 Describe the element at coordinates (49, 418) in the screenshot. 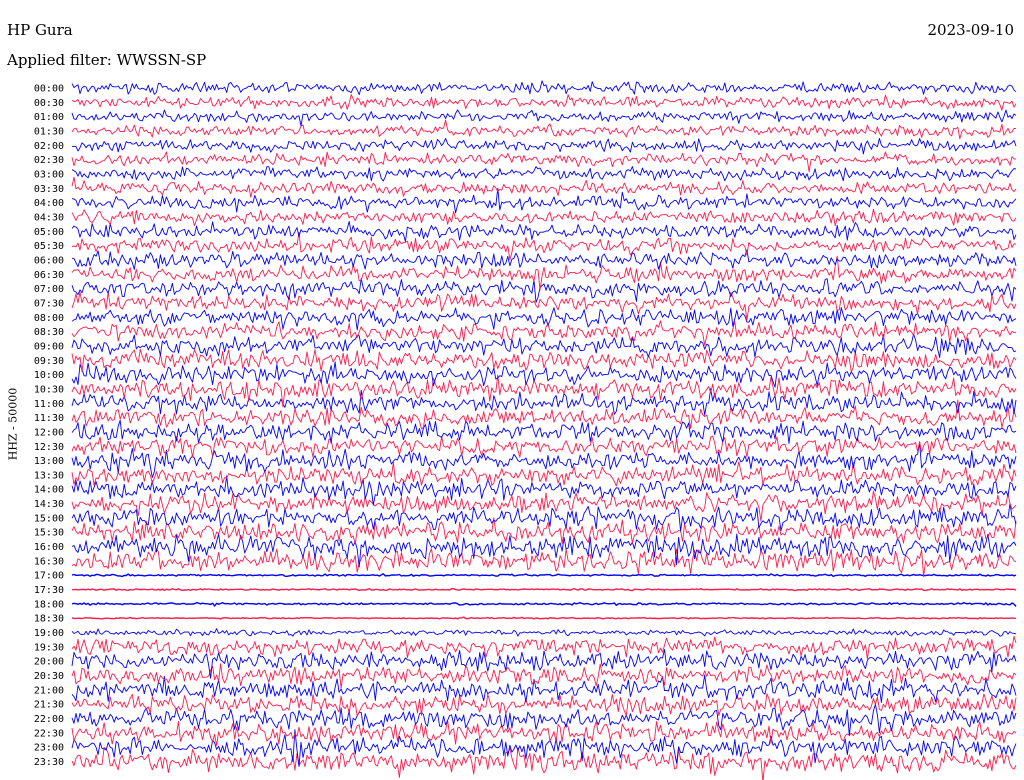

I see `time-tick-label: 11:30` at that location.